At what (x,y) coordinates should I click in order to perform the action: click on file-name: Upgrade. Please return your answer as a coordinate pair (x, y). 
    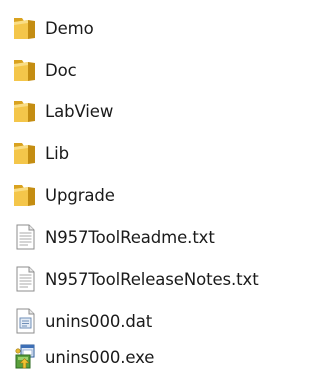
    Looking at the image, I should click on (80, 195).